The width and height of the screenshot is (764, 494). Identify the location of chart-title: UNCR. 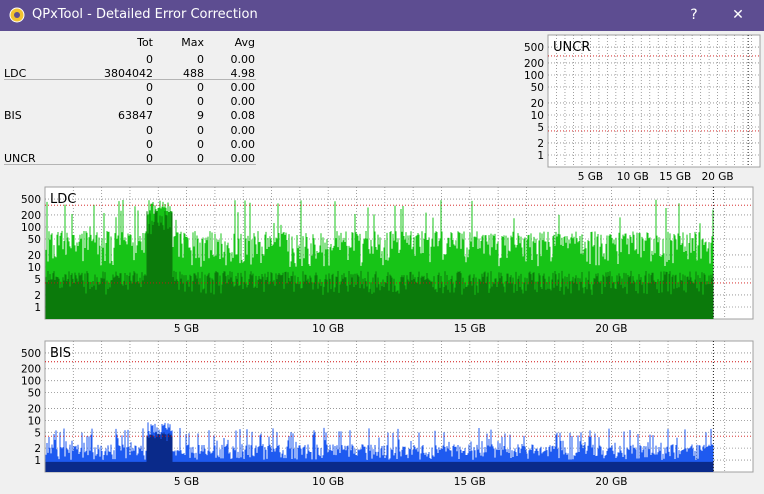
(571, 47).